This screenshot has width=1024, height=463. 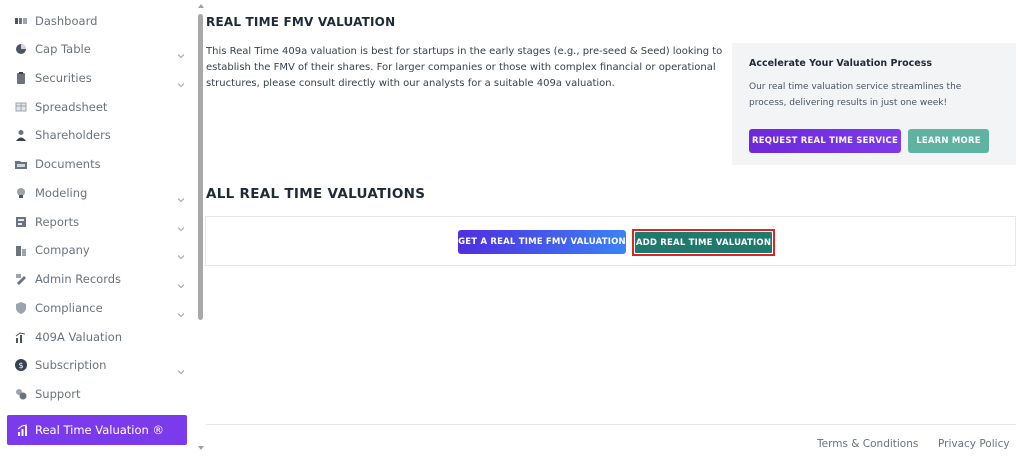 What do you see at coordinates (98, 394) in the screenshot?
I see `sidebar-item-support: Support` at bounding box center [98, 394].